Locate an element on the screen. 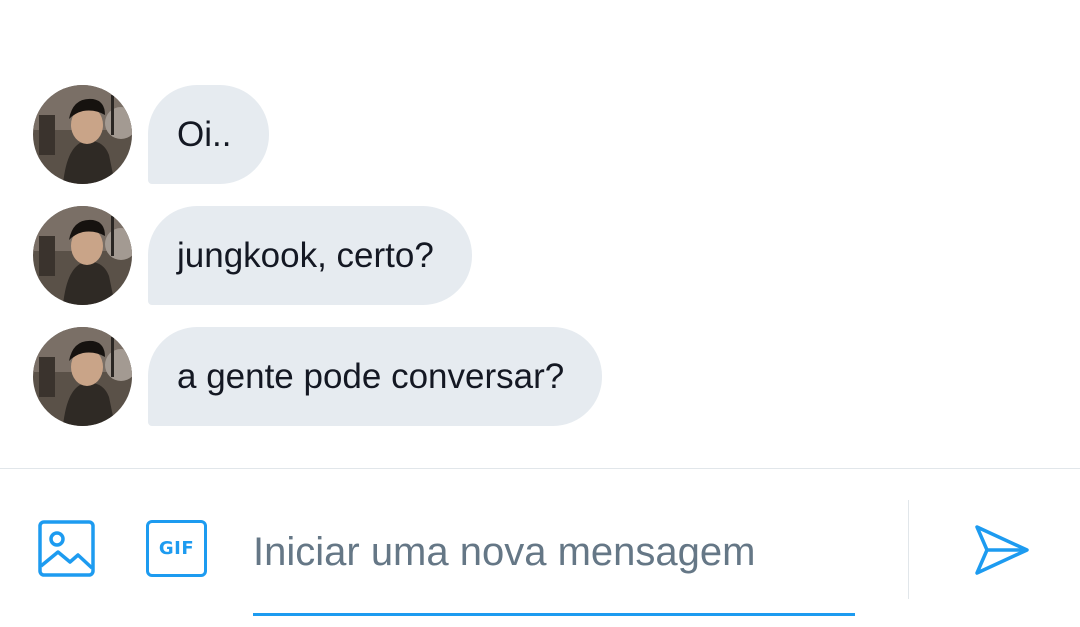  input-focus-underline is located at coordinates (554, 614).